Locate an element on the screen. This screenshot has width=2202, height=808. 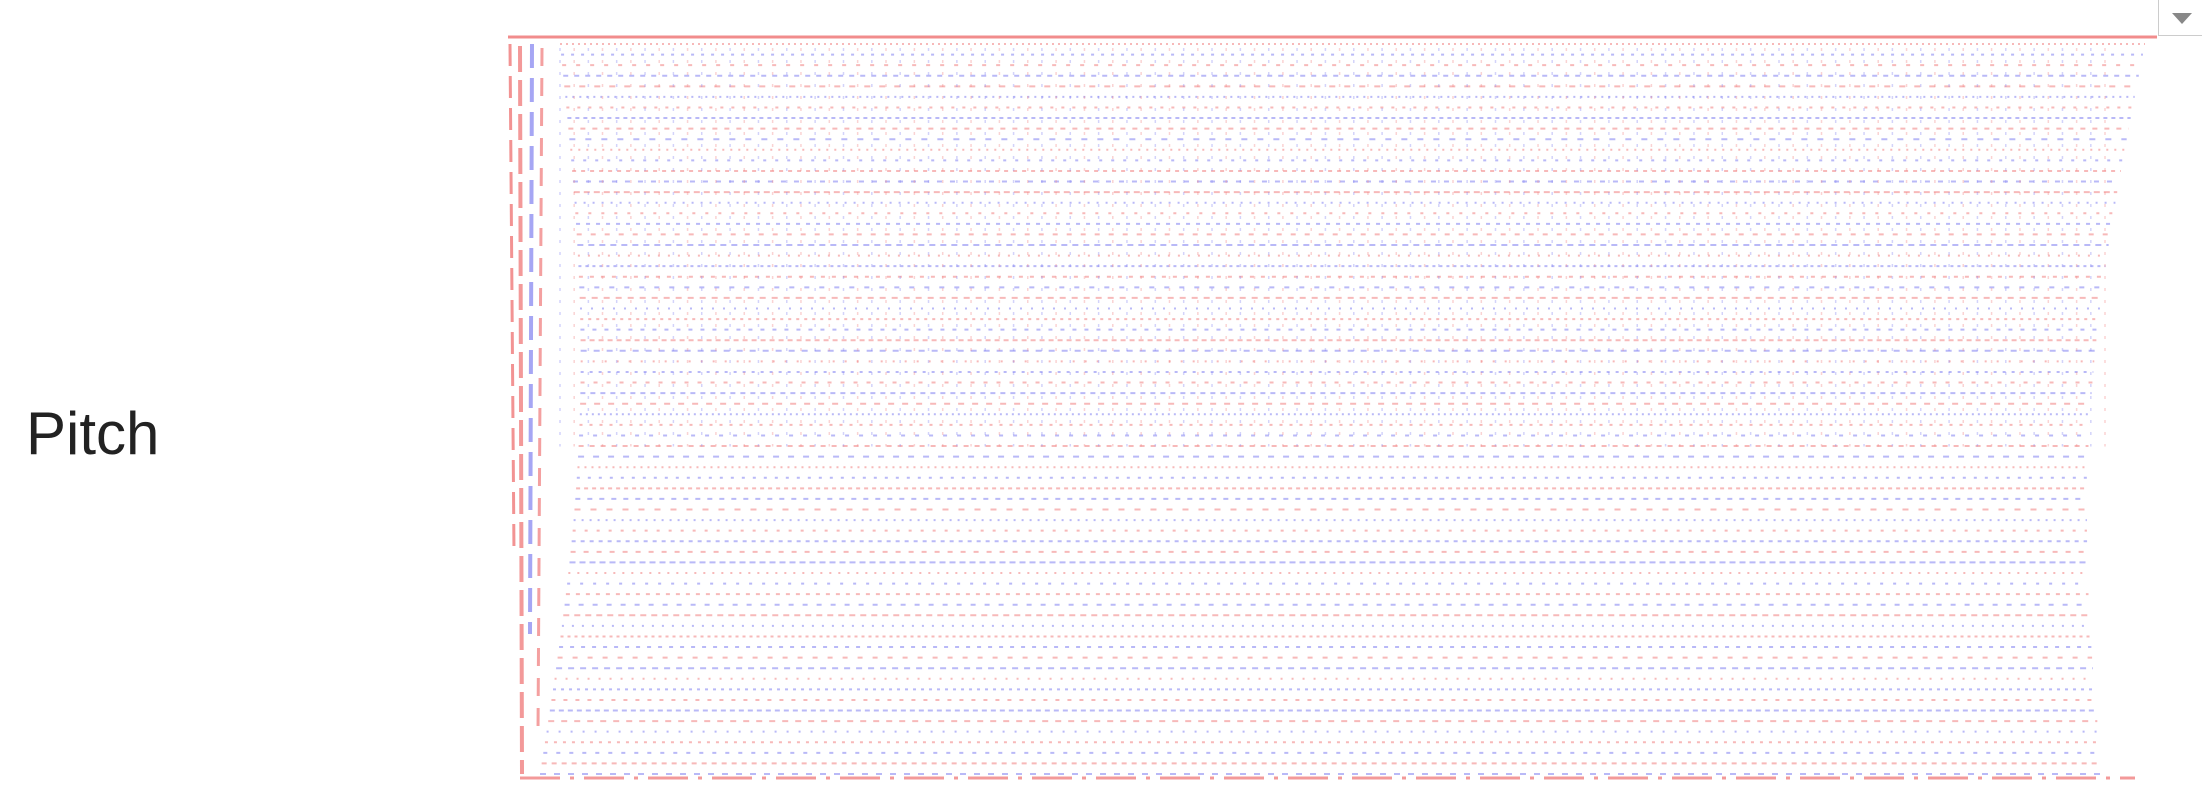
pitch-label: Pitch is located at coordinates (93, 433).